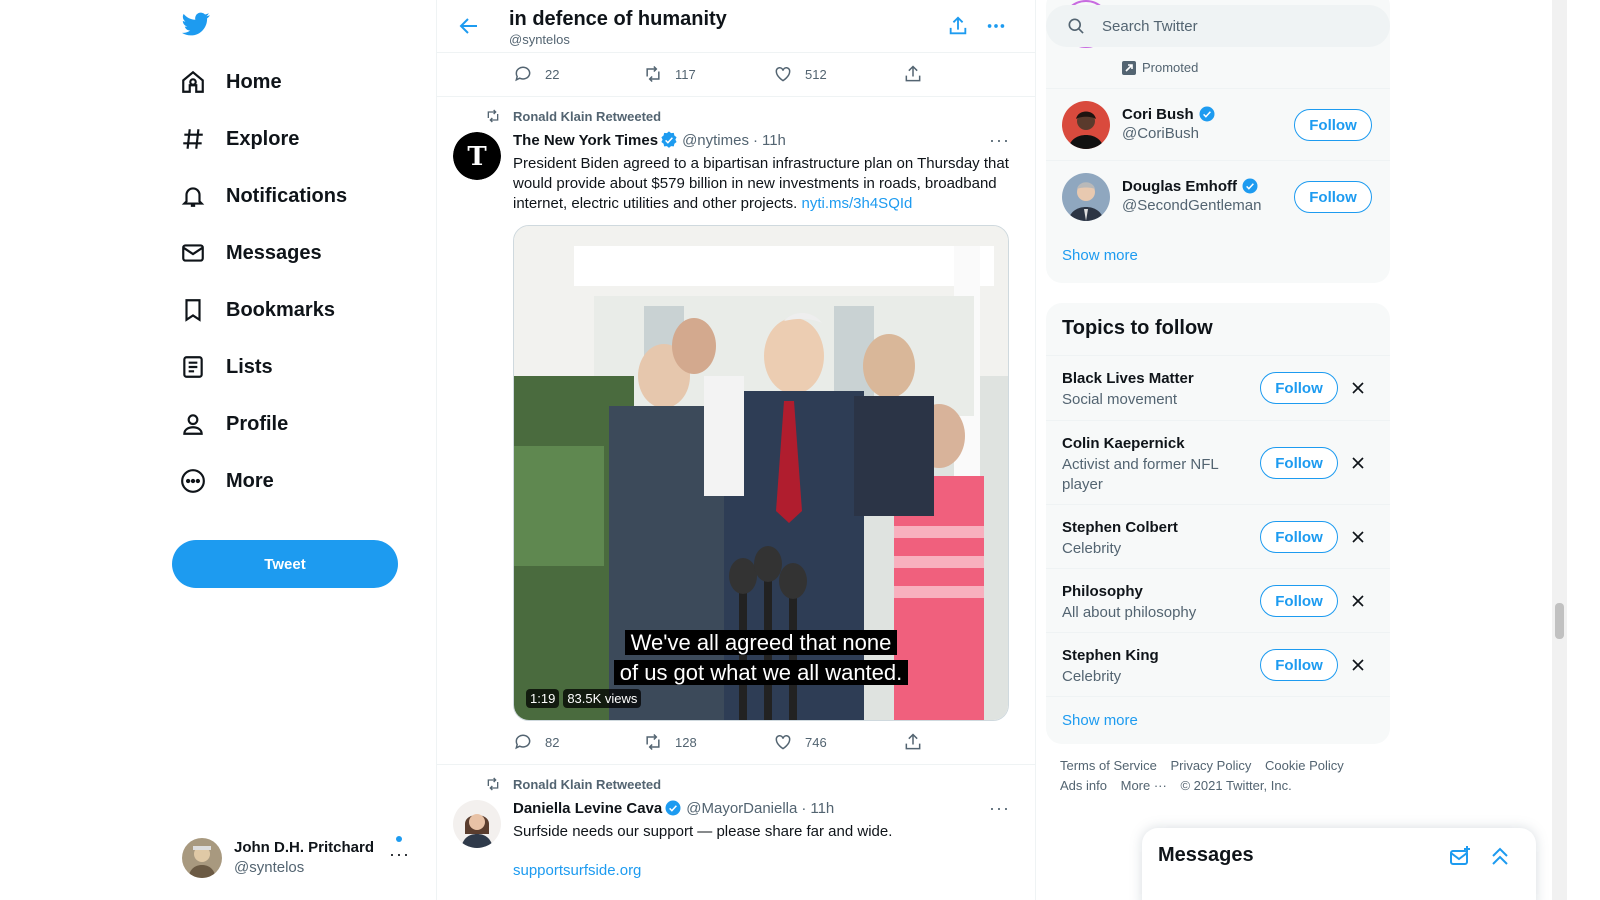  Describe the element at coordinates (477, 156) in the screenshot. I see `nytimes-avatar: T` at that location.